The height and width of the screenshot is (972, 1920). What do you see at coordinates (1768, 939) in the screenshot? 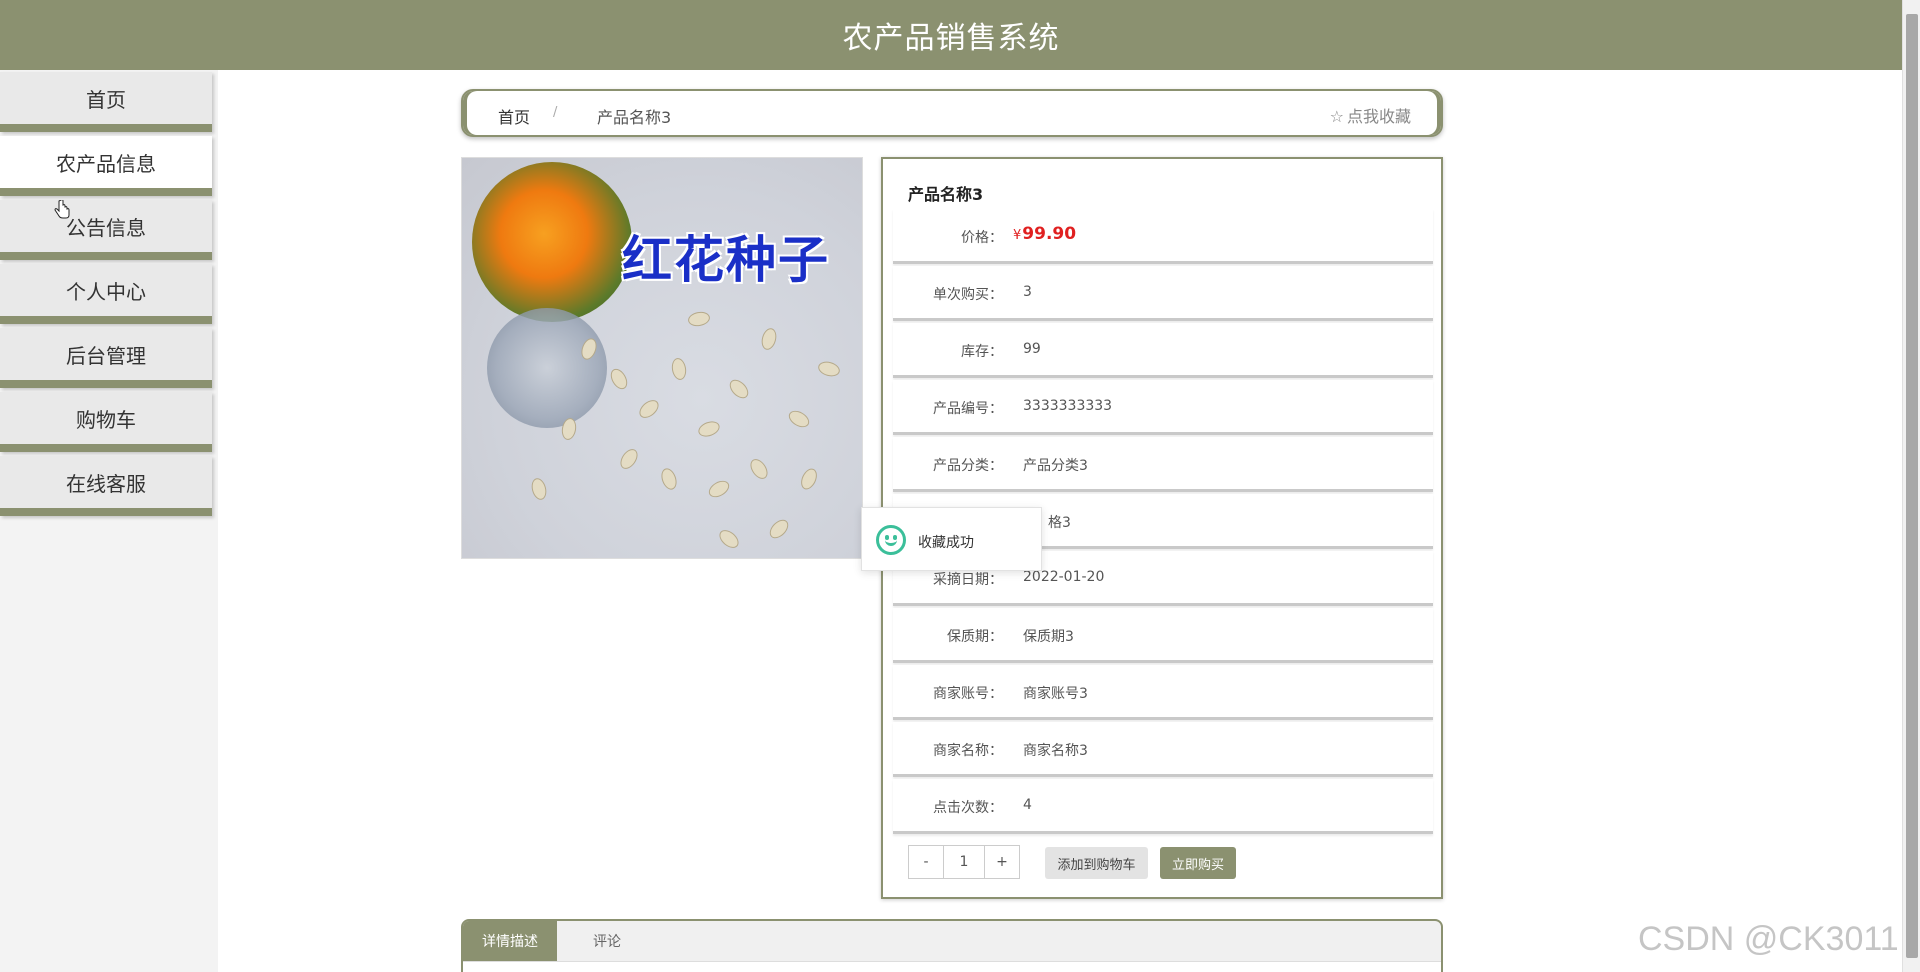
I see `watermark: CSDN @CK3011` at bounding box center [1768, 939].